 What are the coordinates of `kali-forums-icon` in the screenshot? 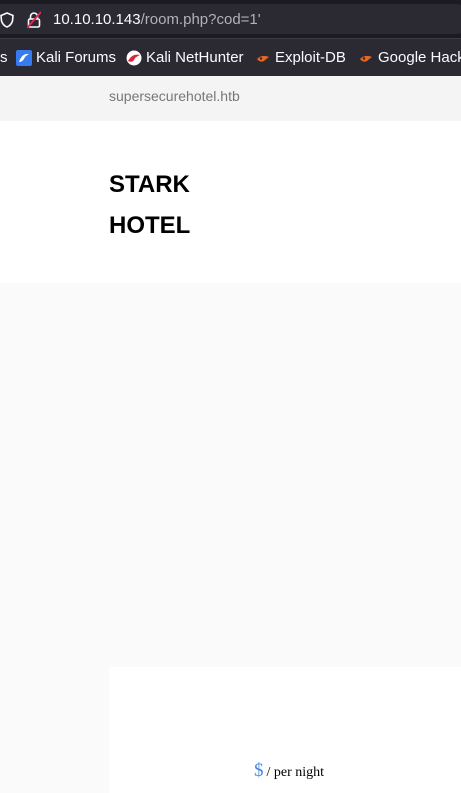 It's located at (24, 58).